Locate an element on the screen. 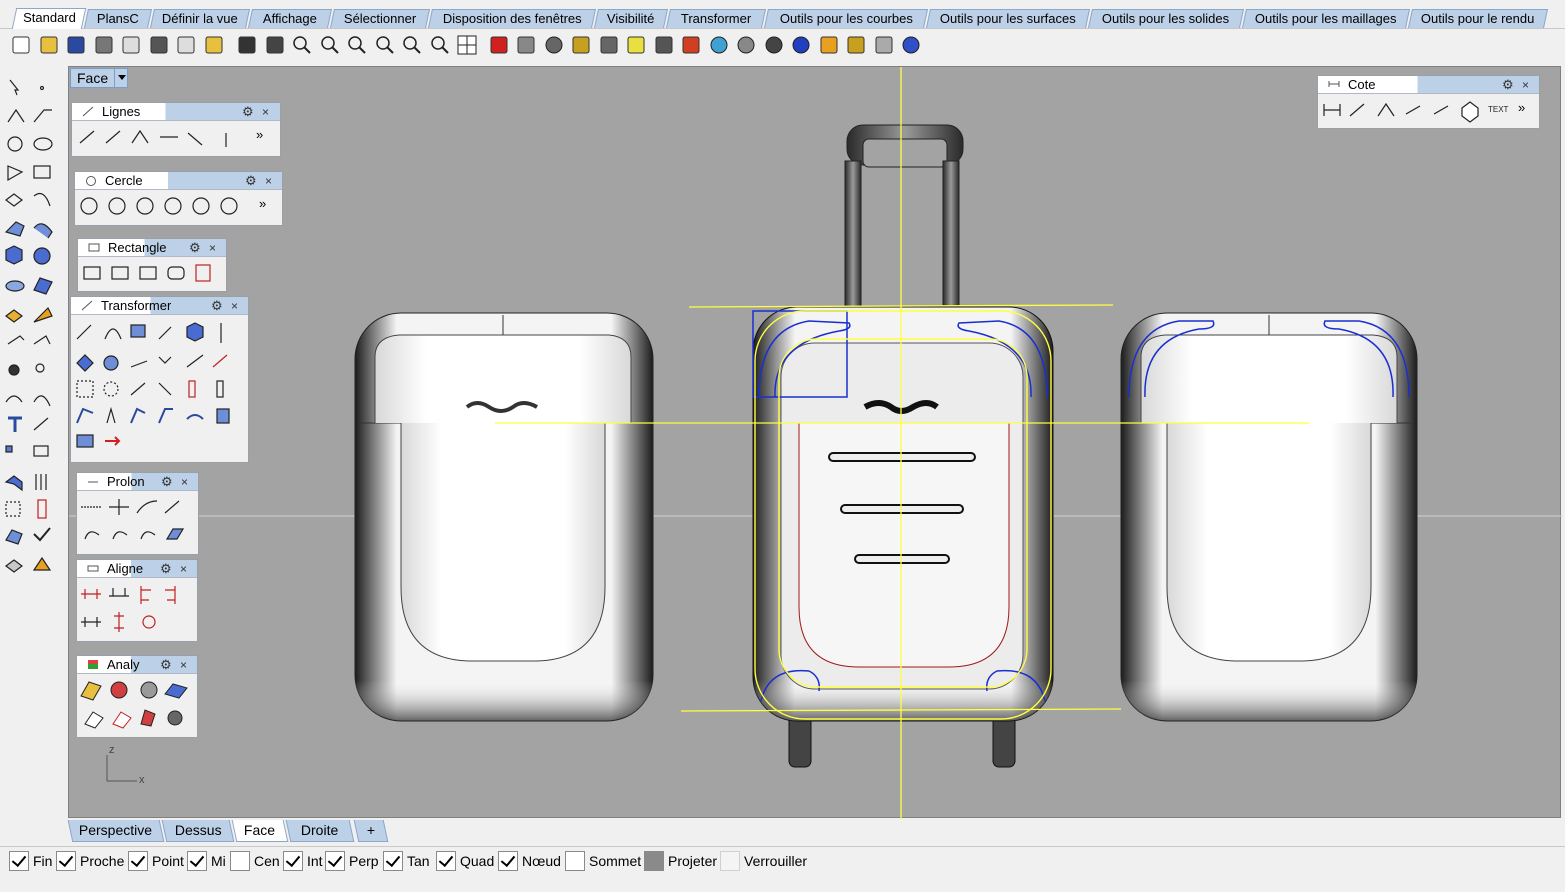 Image resolution: width=1565 pixels, height=892 pixels. properties-icon is located at coordinates (526, 45).